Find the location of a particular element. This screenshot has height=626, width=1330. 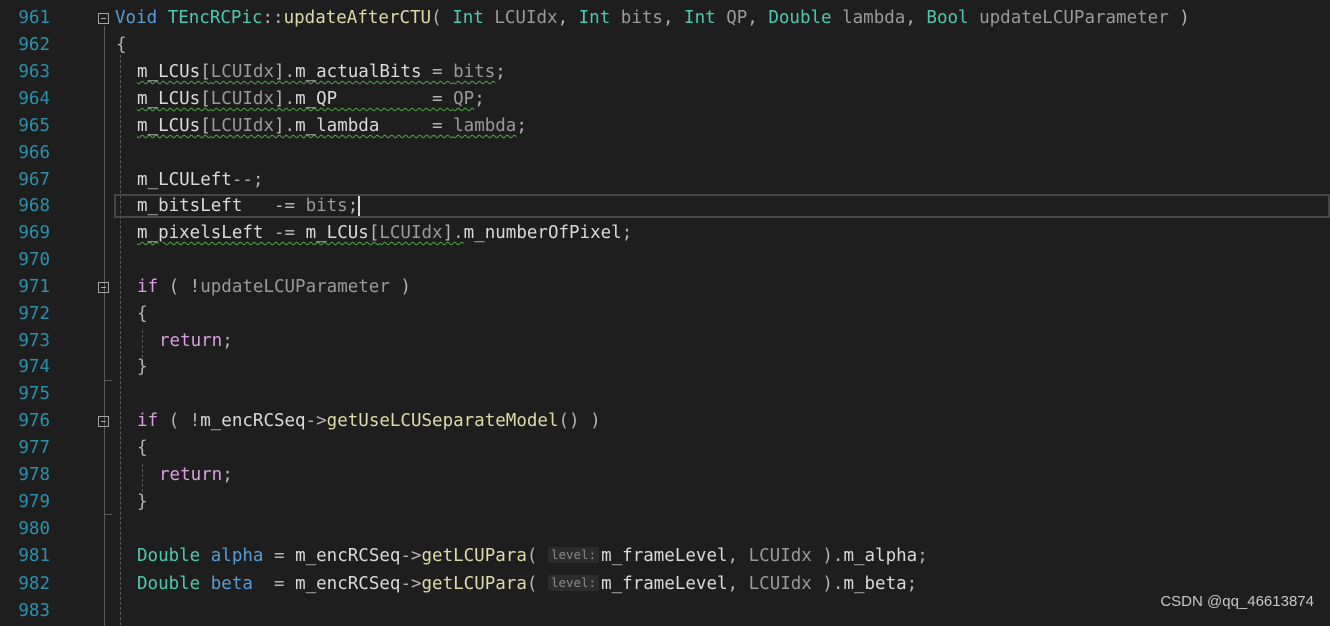

code-token: bits is located at coordinates (474, 72).